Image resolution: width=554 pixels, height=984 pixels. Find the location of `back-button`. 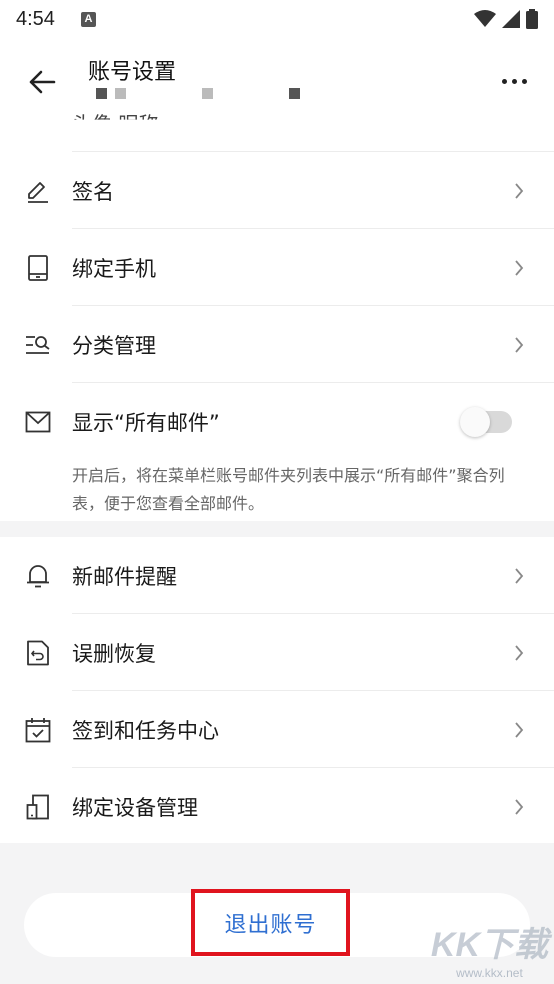

back-button is located at coordinates (42, 82).